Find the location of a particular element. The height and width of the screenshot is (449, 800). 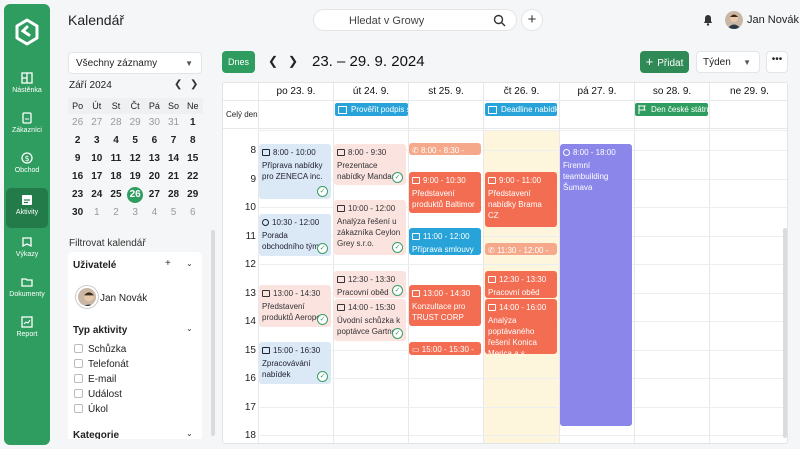

mini-day: 24 is located at coordinates (96, 195).